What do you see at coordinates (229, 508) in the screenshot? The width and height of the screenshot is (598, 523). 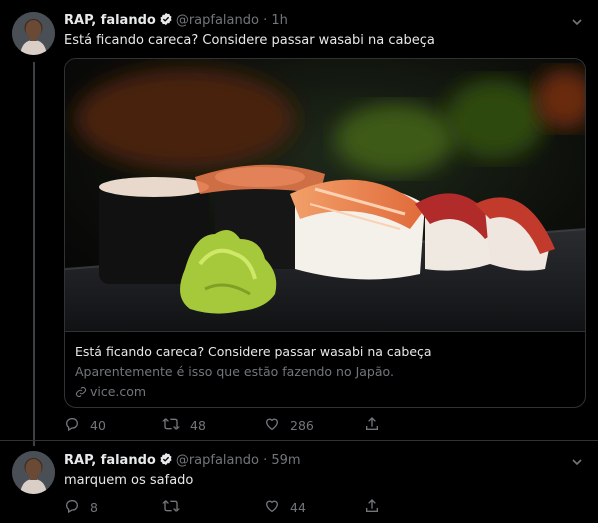 I see `tweet-actions: 8 44` at bounding box center [229, 508].